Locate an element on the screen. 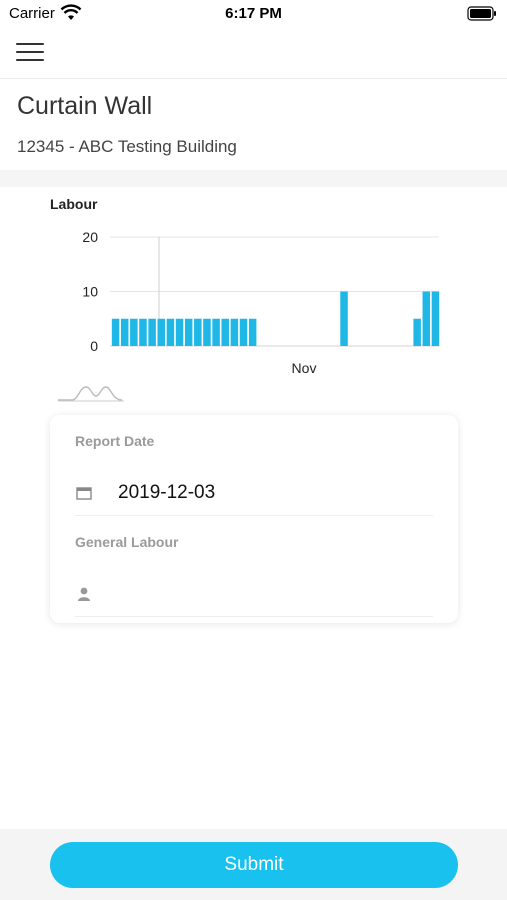  project-subtitle: 12345 - ABC Testing Building is located at coordinates (127, 146).